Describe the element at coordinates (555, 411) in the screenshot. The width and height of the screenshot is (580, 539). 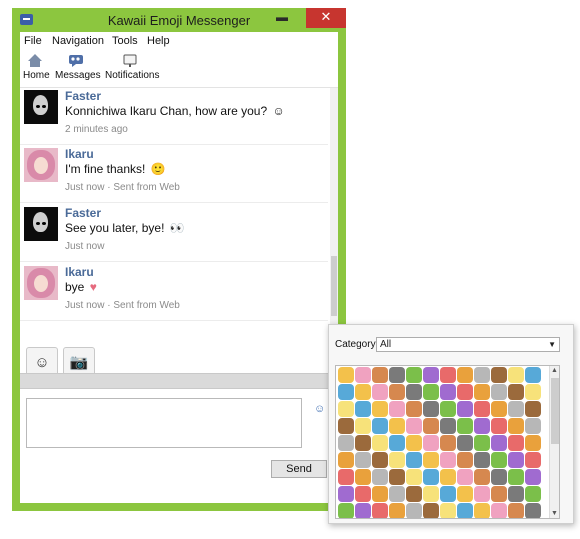
I see `picker-scroll-thumb` at that location.